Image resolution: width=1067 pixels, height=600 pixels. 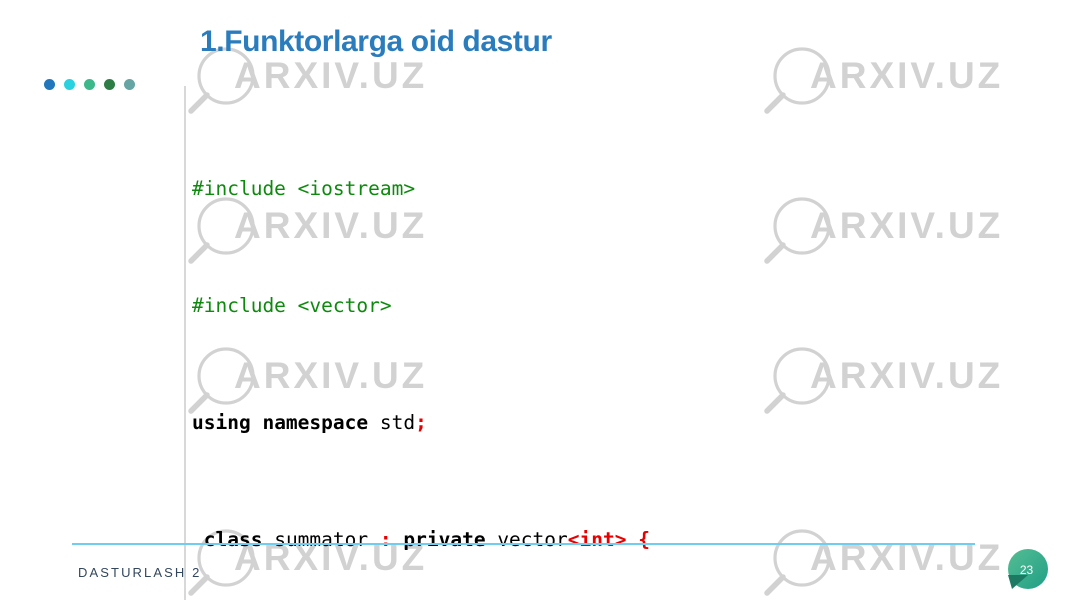 What do you see at coordinates (233, 540) in the screenshot?
I see `token-keyword: class` at bounding box center [233, 540].